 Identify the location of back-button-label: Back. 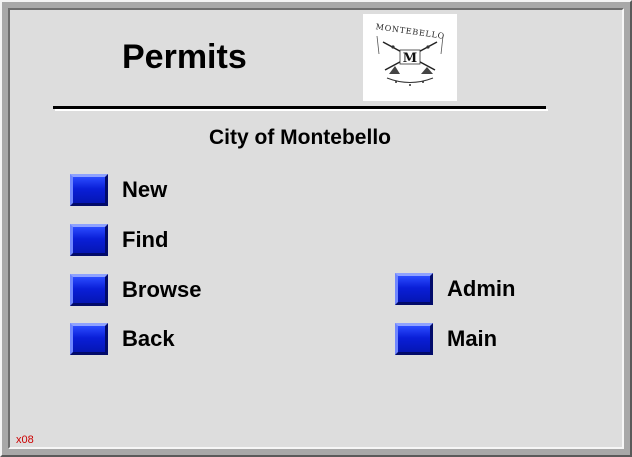
(148, 338).